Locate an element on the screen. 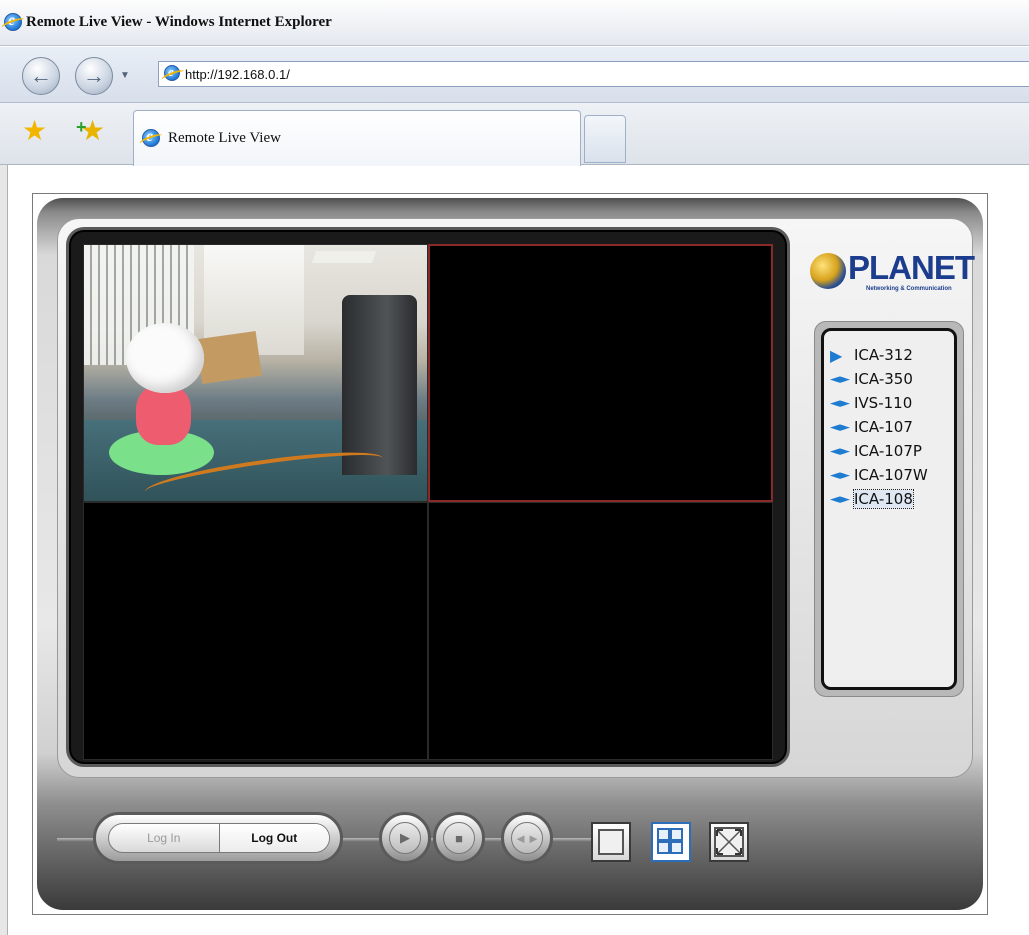 The height and width of the screenshot is (935, 1029). tab-bar: ★ ★ + e Remote Live View is located at coordinates (514, 134).